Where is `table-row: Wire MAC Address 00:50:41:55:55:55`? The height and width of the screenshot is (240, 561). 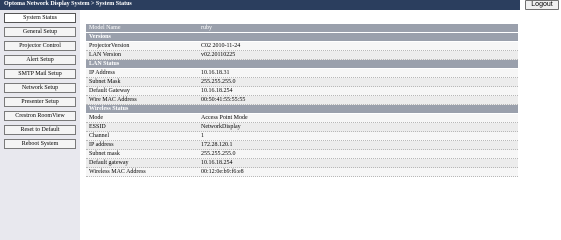
table-row: Wire MAC Address 00:50:41:55:55:55 is located at coordinates (302, 100).